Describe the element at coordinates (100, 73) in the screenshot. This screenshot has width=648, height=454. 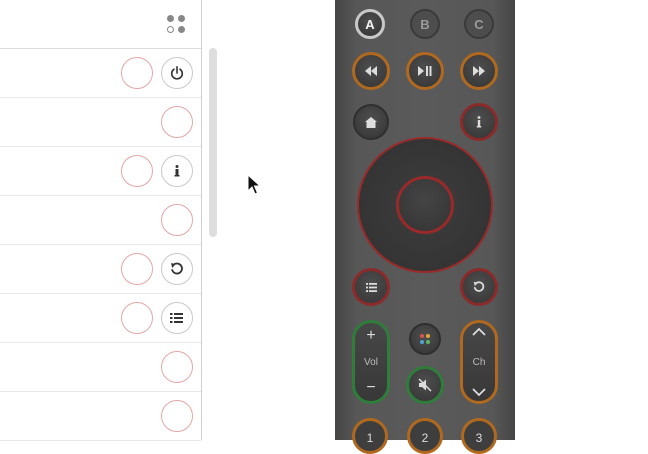
I see `mapping-row-power` at that location.